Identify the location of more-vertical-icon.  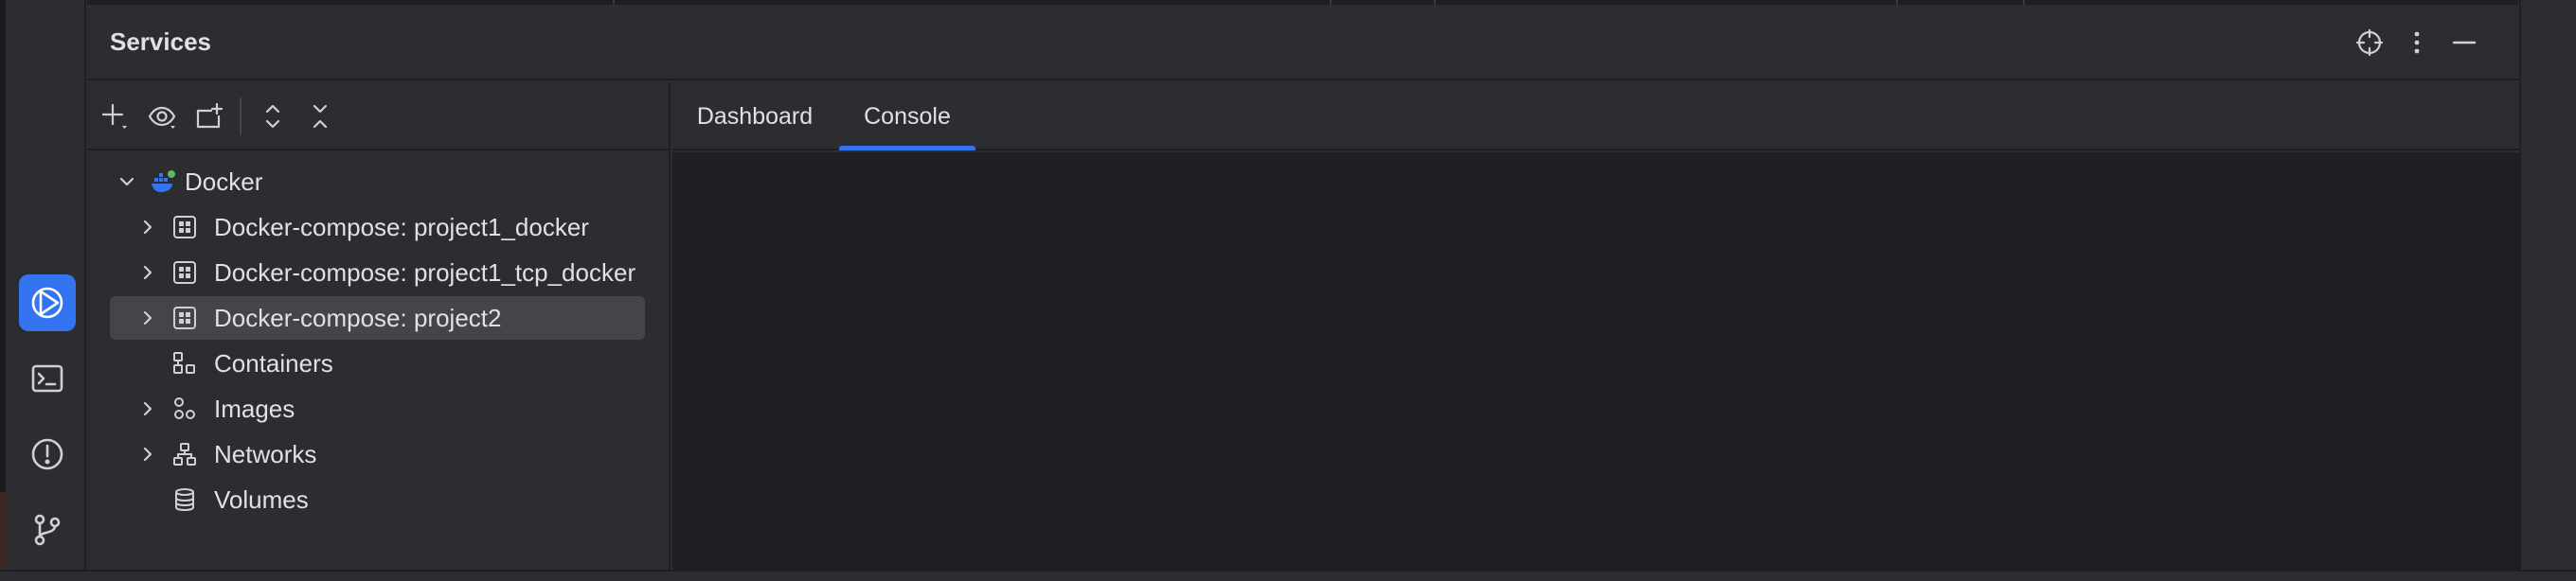
(2417, 43).